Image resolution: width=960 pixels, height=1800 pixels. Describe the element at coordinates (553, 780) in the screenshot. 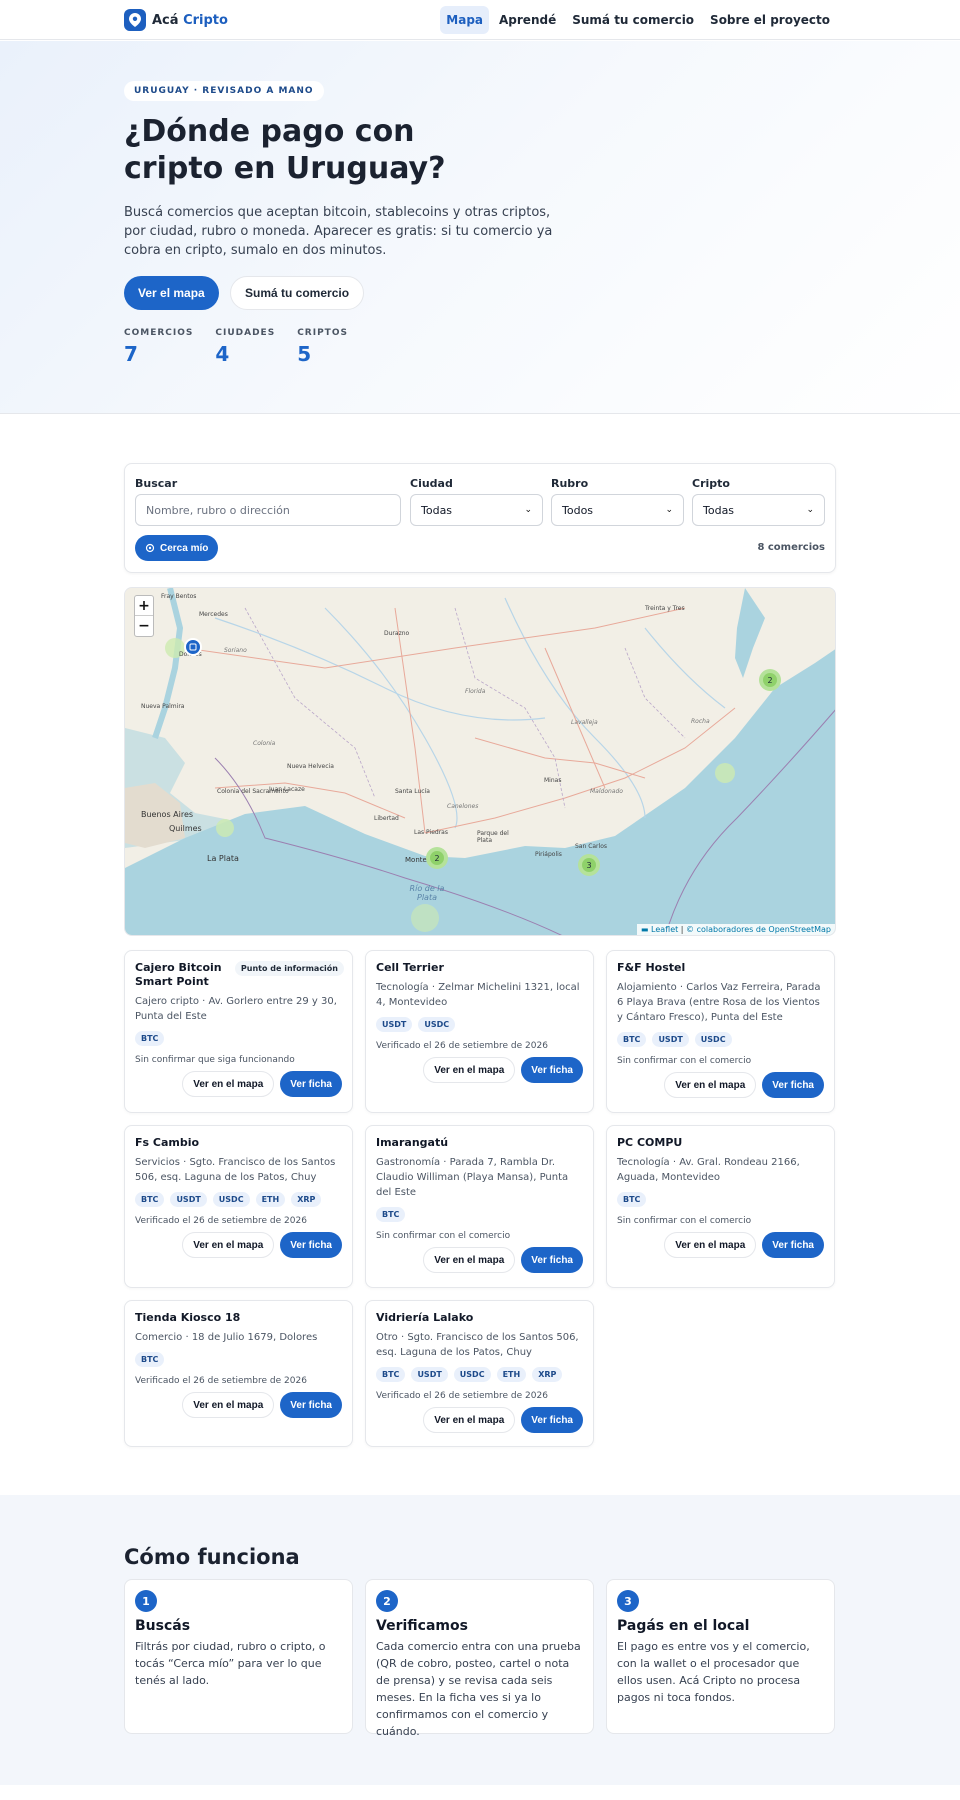

I see `map-label: Minas` at that location.